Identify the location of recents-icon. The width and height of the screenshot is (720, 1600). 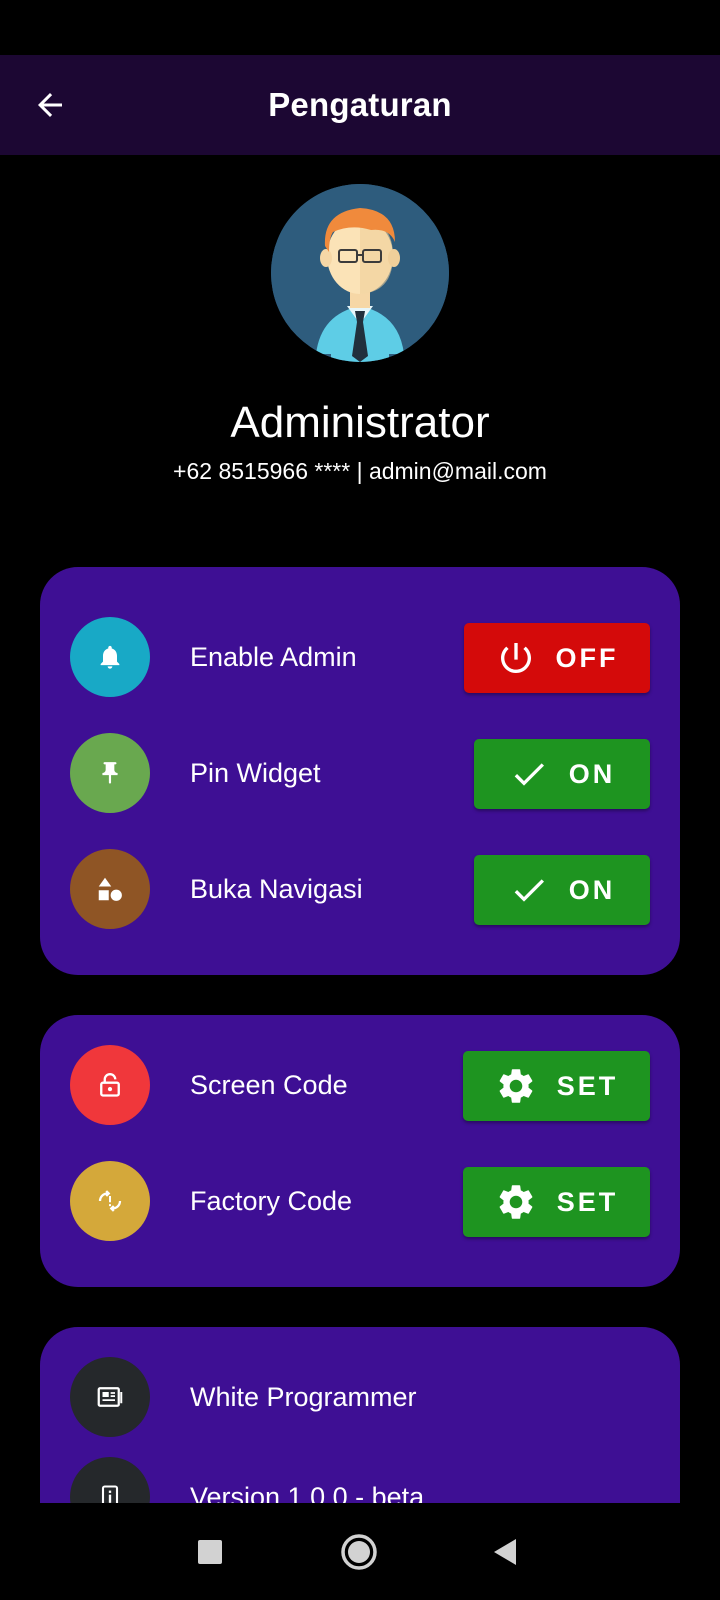
(210, 1551).